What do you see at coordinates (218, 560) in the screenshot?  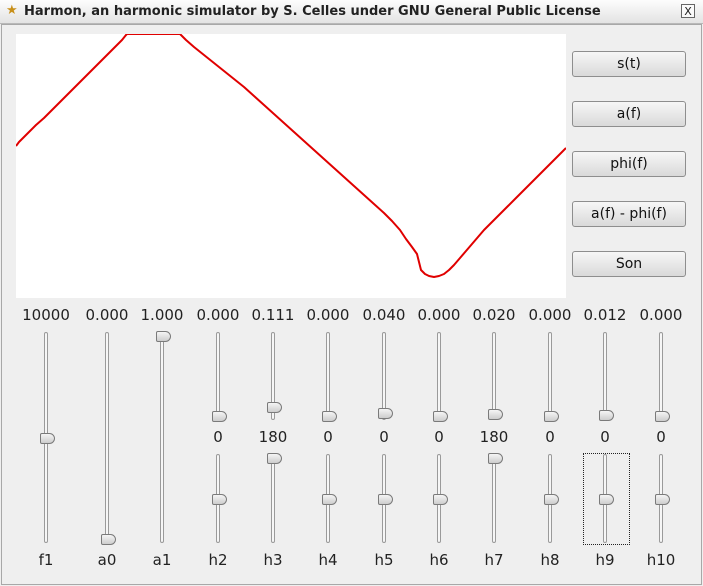 I see `slider-label-h2: h2` at bounding box center [218, 560].